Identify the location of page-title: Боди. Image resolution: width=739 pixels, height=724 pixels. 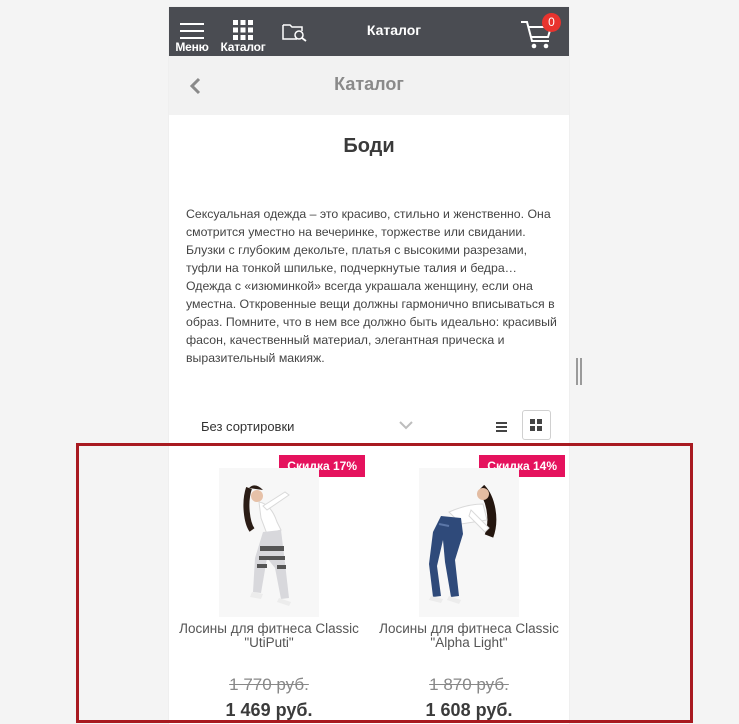
(369, 146).